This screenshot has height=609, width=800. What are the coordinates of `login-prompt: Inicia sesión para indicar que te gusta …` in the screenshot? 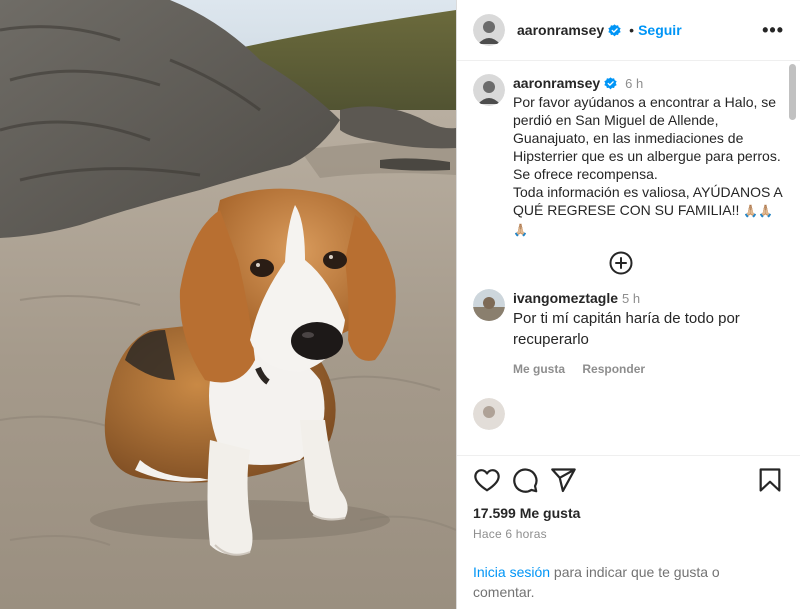 It's located at (618, 582).